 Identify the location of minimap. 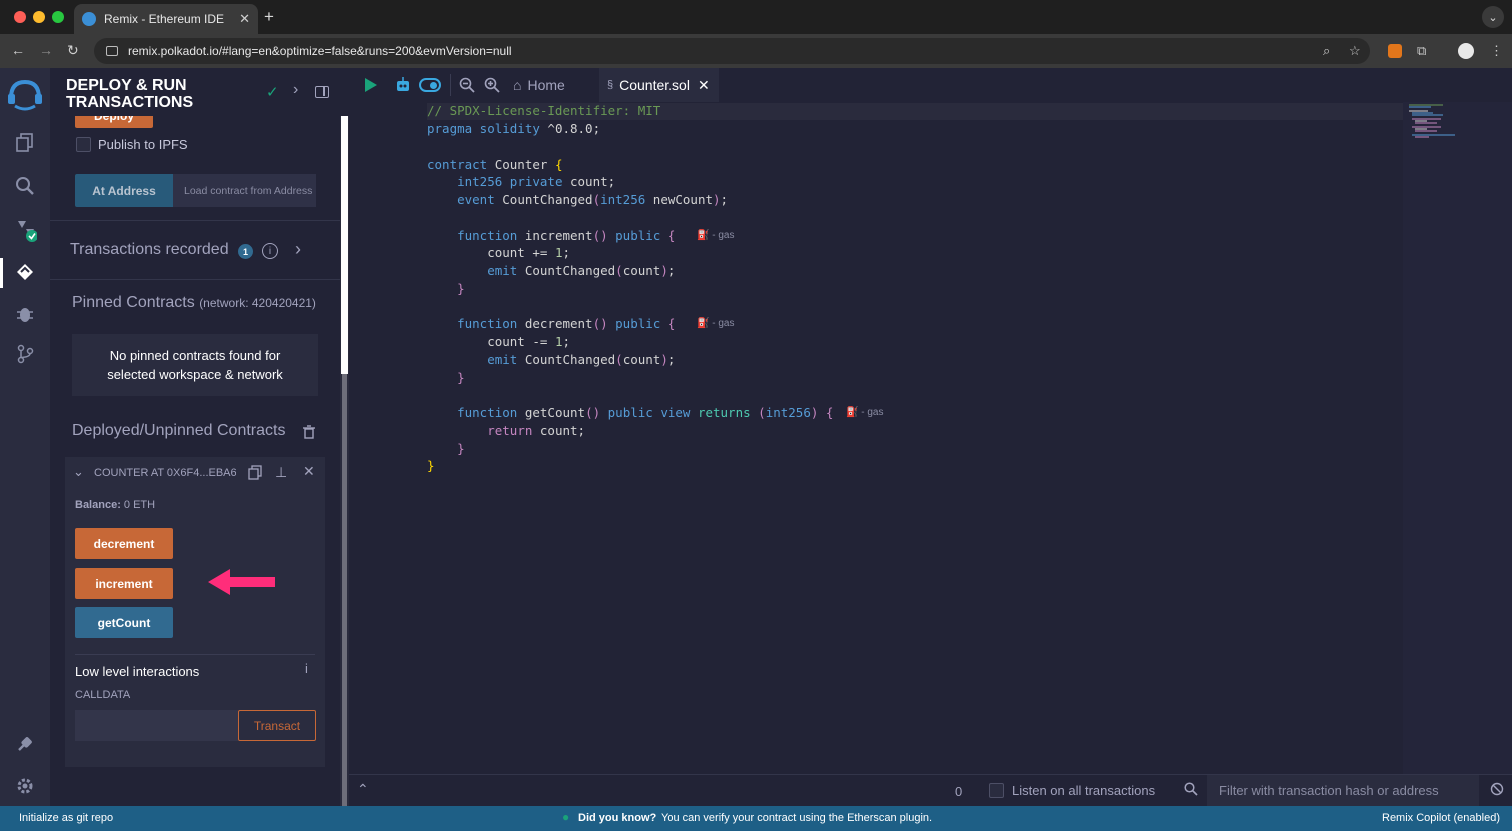
(1457, 438).